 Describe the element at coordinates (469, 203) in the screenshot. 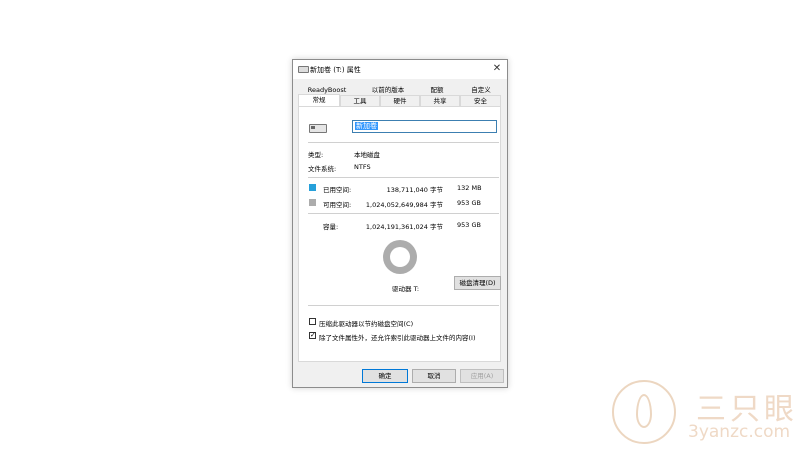

I see `free-space-size: 953 GB` at that location.